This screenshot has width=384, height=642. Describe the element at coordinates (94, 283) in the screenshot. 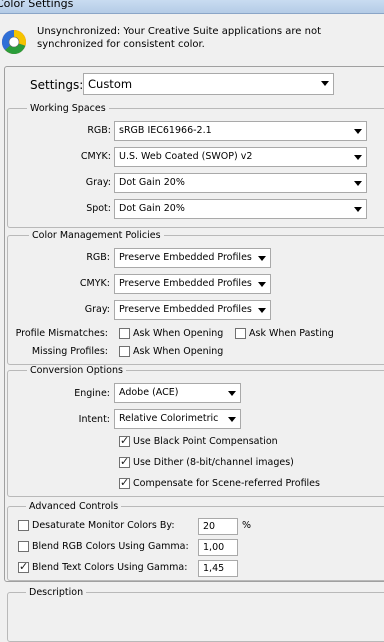

I see `cmyk-policy-label: CMYK:` at that location.